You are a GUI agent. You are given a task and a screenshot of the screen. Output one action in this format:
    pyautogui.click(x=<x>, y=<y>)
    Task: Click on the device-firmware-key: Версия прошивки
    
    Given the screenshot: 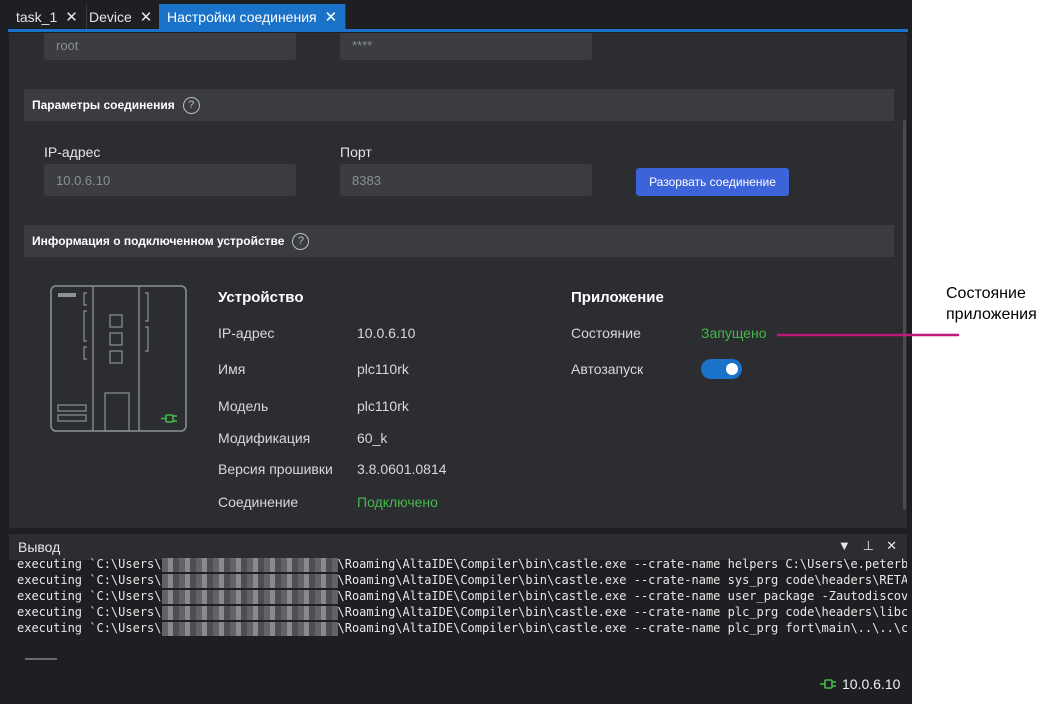 What is the action you would take?
    pyautogui.click(x=275, y=469)
    